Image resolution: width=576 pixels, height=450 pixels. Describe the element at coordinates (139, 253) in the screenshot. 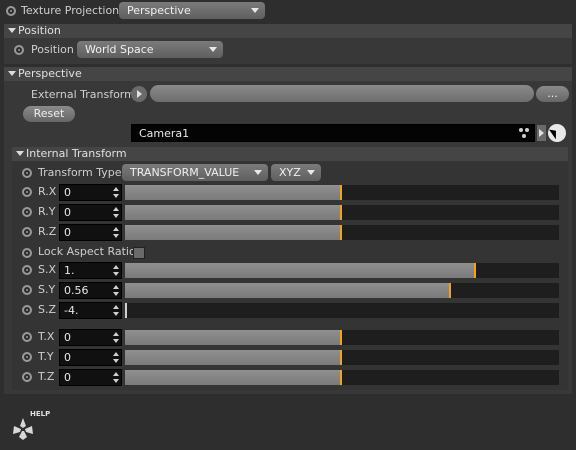

I see `lock-aspect-ratio-checkbox` at that location.